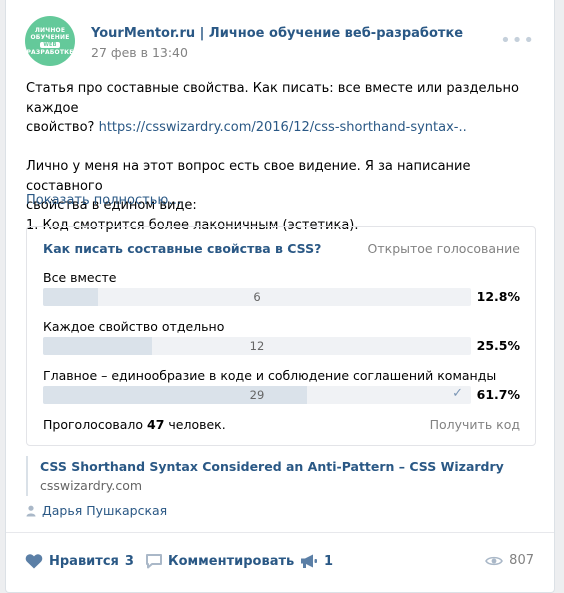 Image resolution: width=564 pixels, height=593 pixels. What do you see at coordinates (498, 345) in the screenshot?
I see `poll-option-percent: 25.5%` at bounding box center [498, 345].